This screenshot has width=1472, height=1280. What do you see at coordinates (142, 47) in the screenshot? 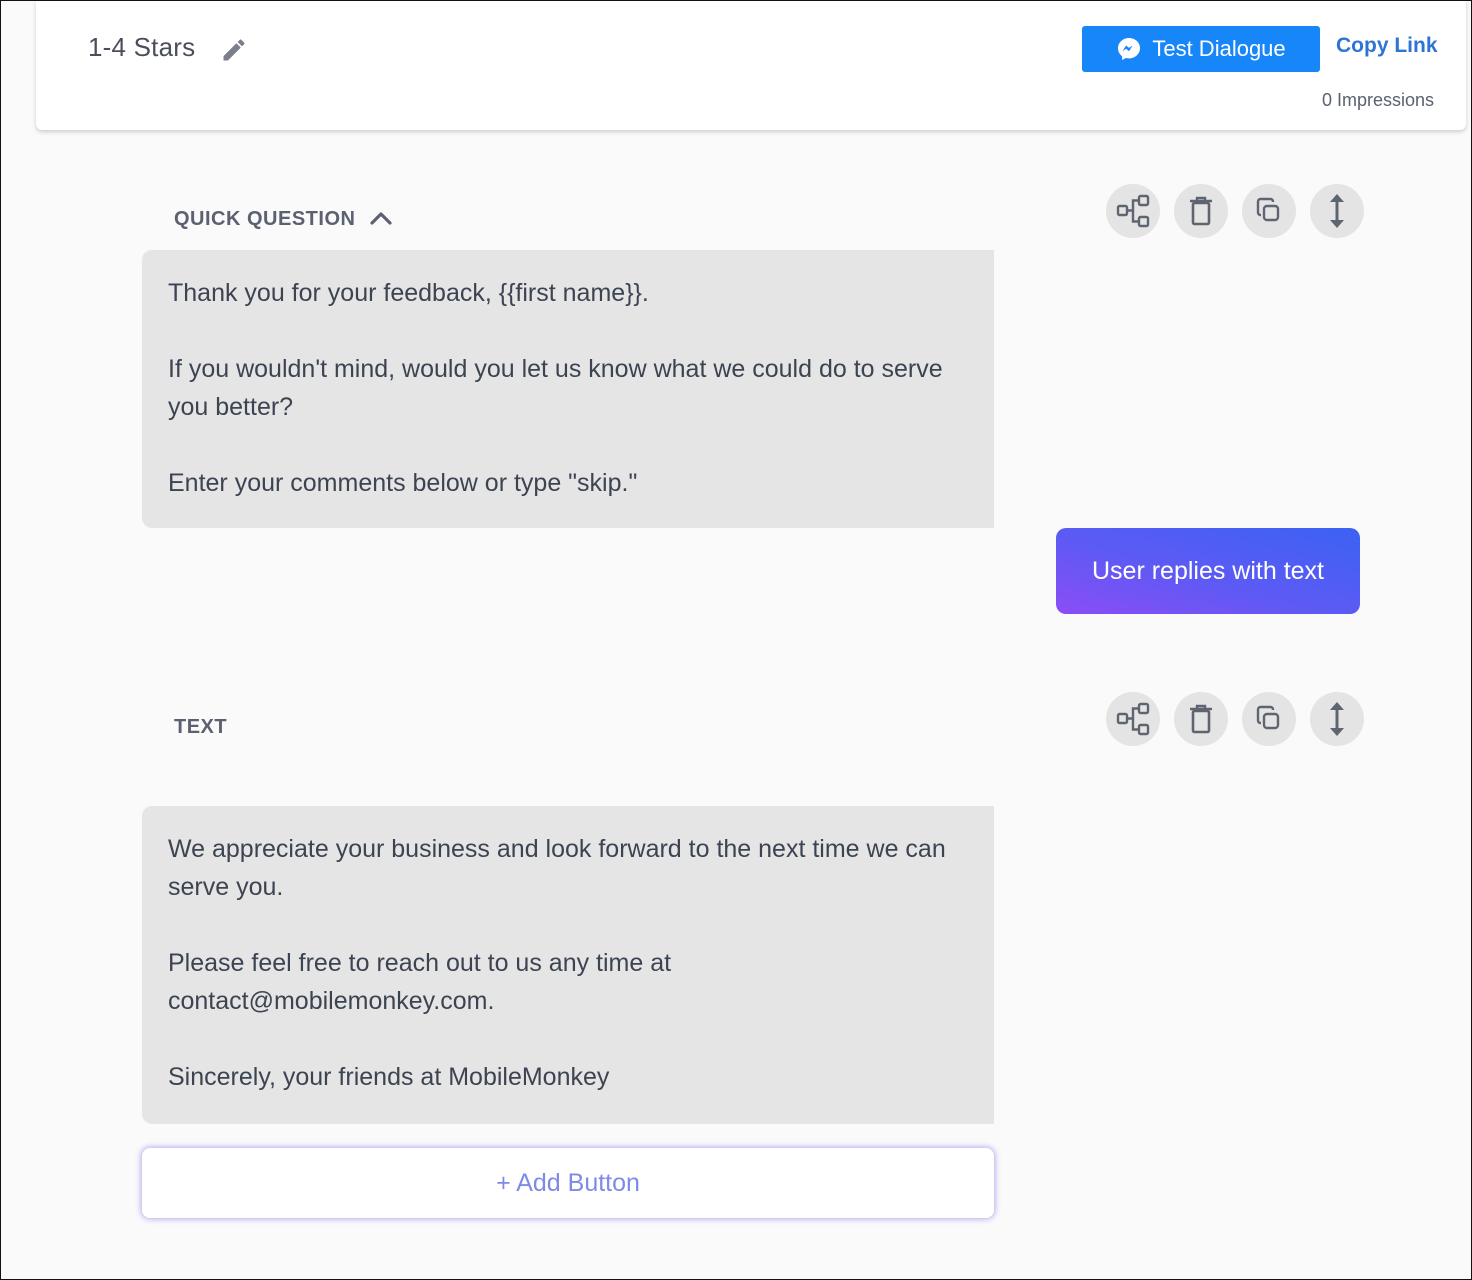
I see `dialogue-title: 1-4 Stars` at bounding box center [142, 47].